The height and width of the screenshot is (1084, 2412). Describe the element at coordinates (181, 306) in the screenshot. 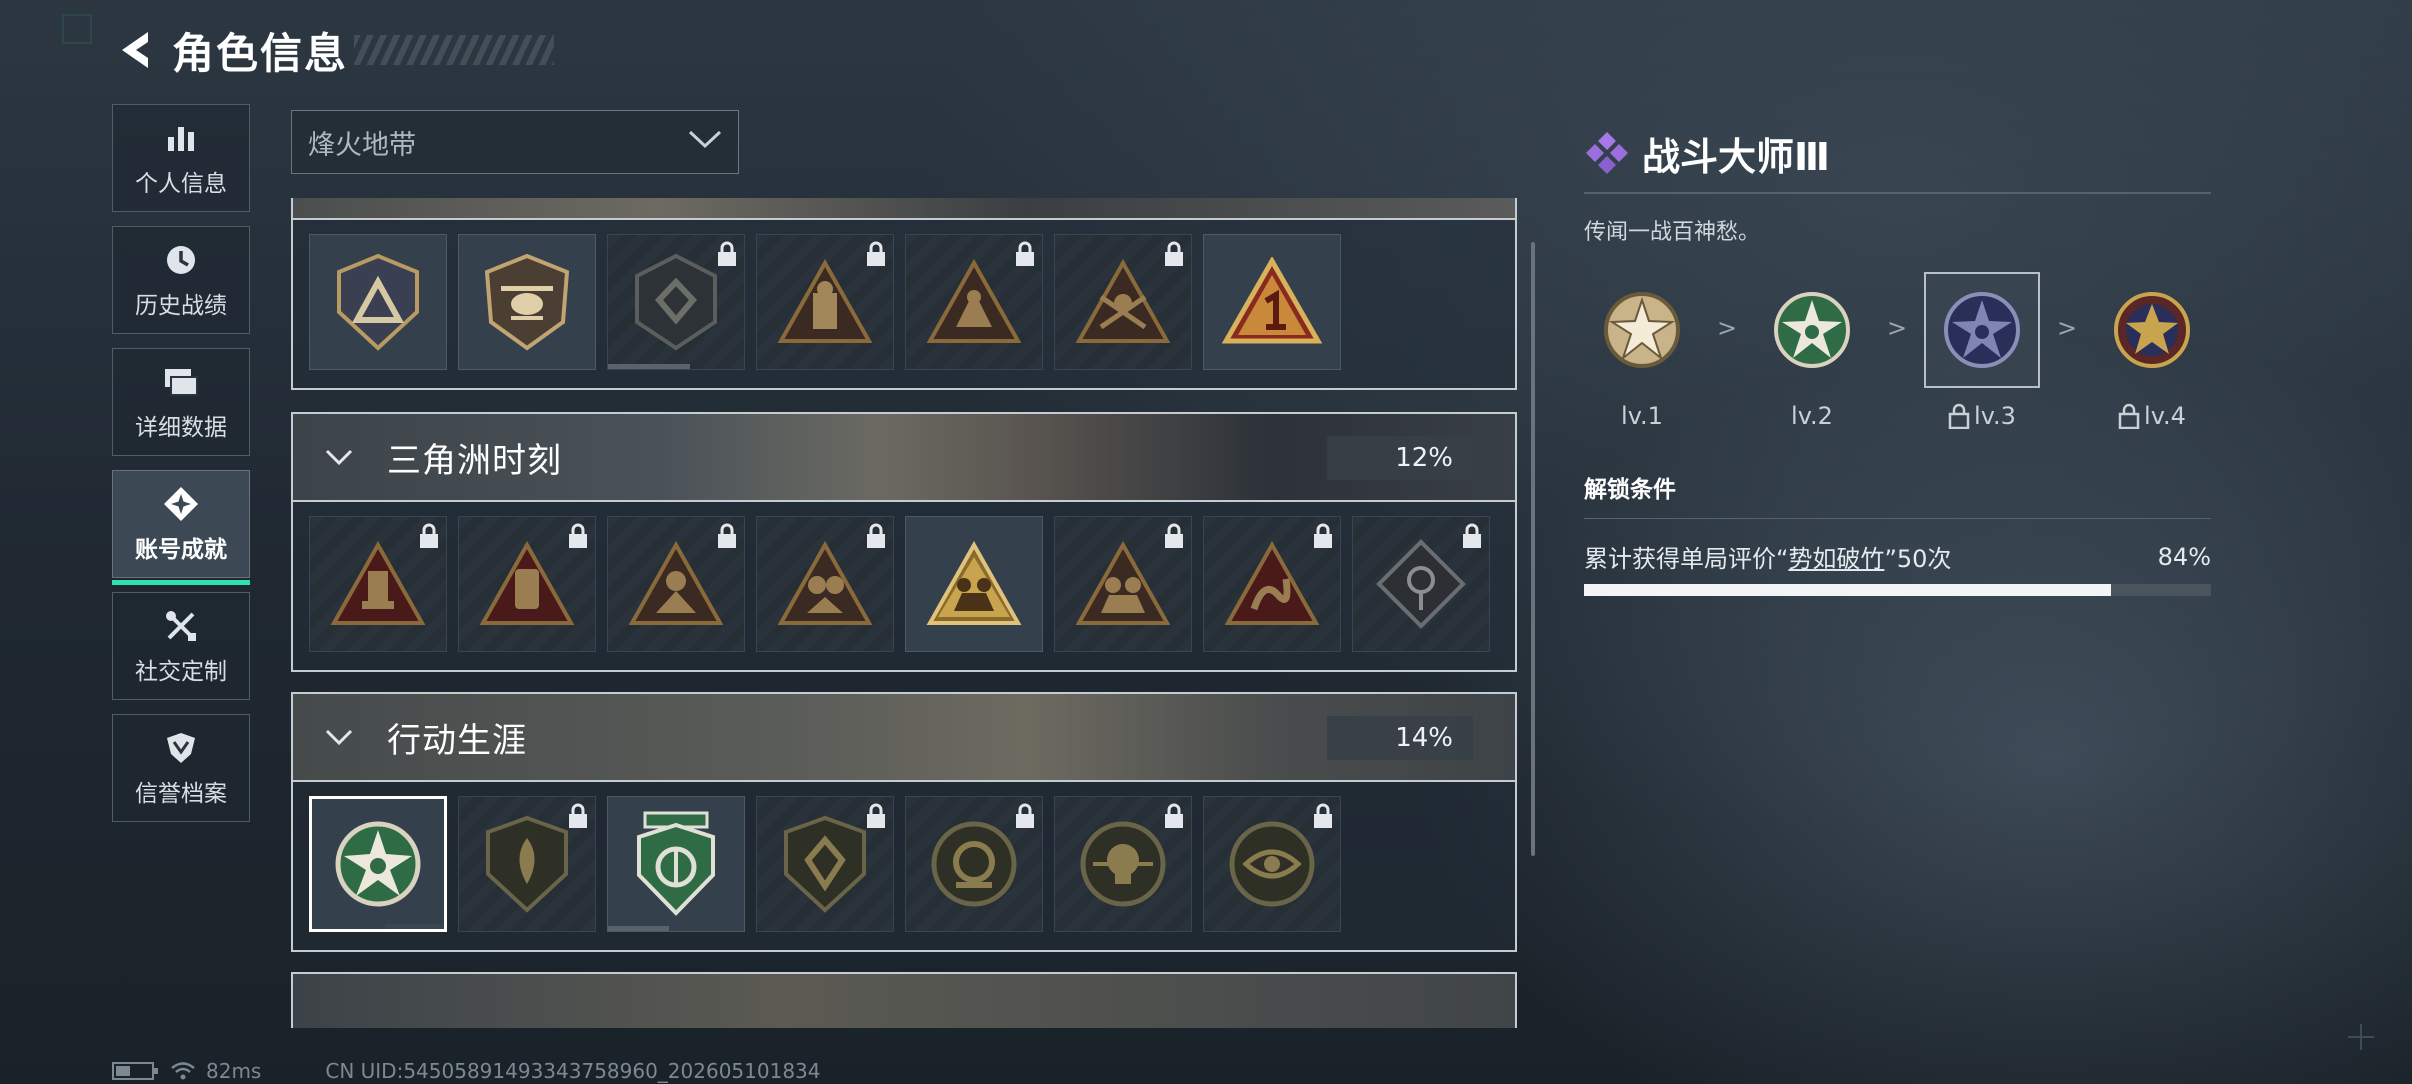

I see `sidebar-item-label: 历史战绩` at that location.